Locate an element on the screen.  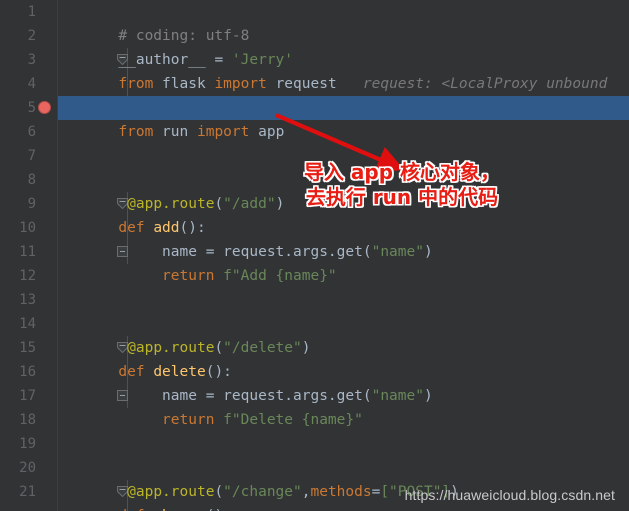
line-number: 8 is located at coordinates (31, 180).